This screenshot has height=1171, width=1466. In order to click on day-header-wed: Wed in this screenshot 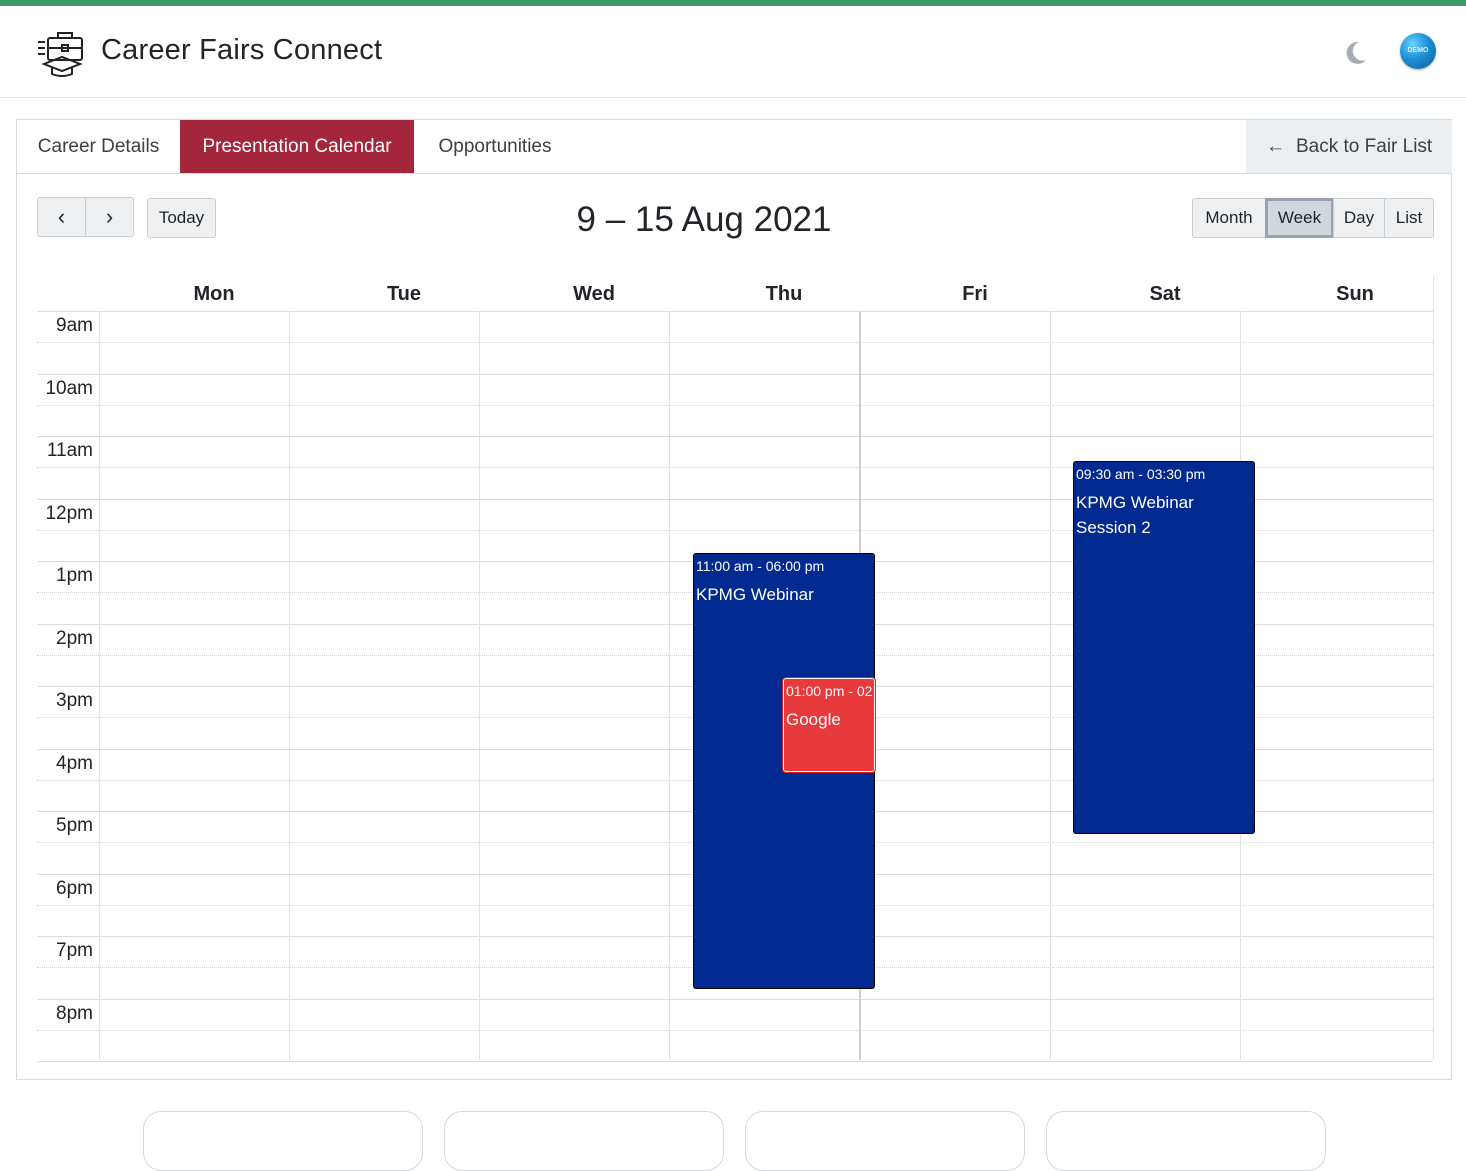, I will do `click(594, 294)`.